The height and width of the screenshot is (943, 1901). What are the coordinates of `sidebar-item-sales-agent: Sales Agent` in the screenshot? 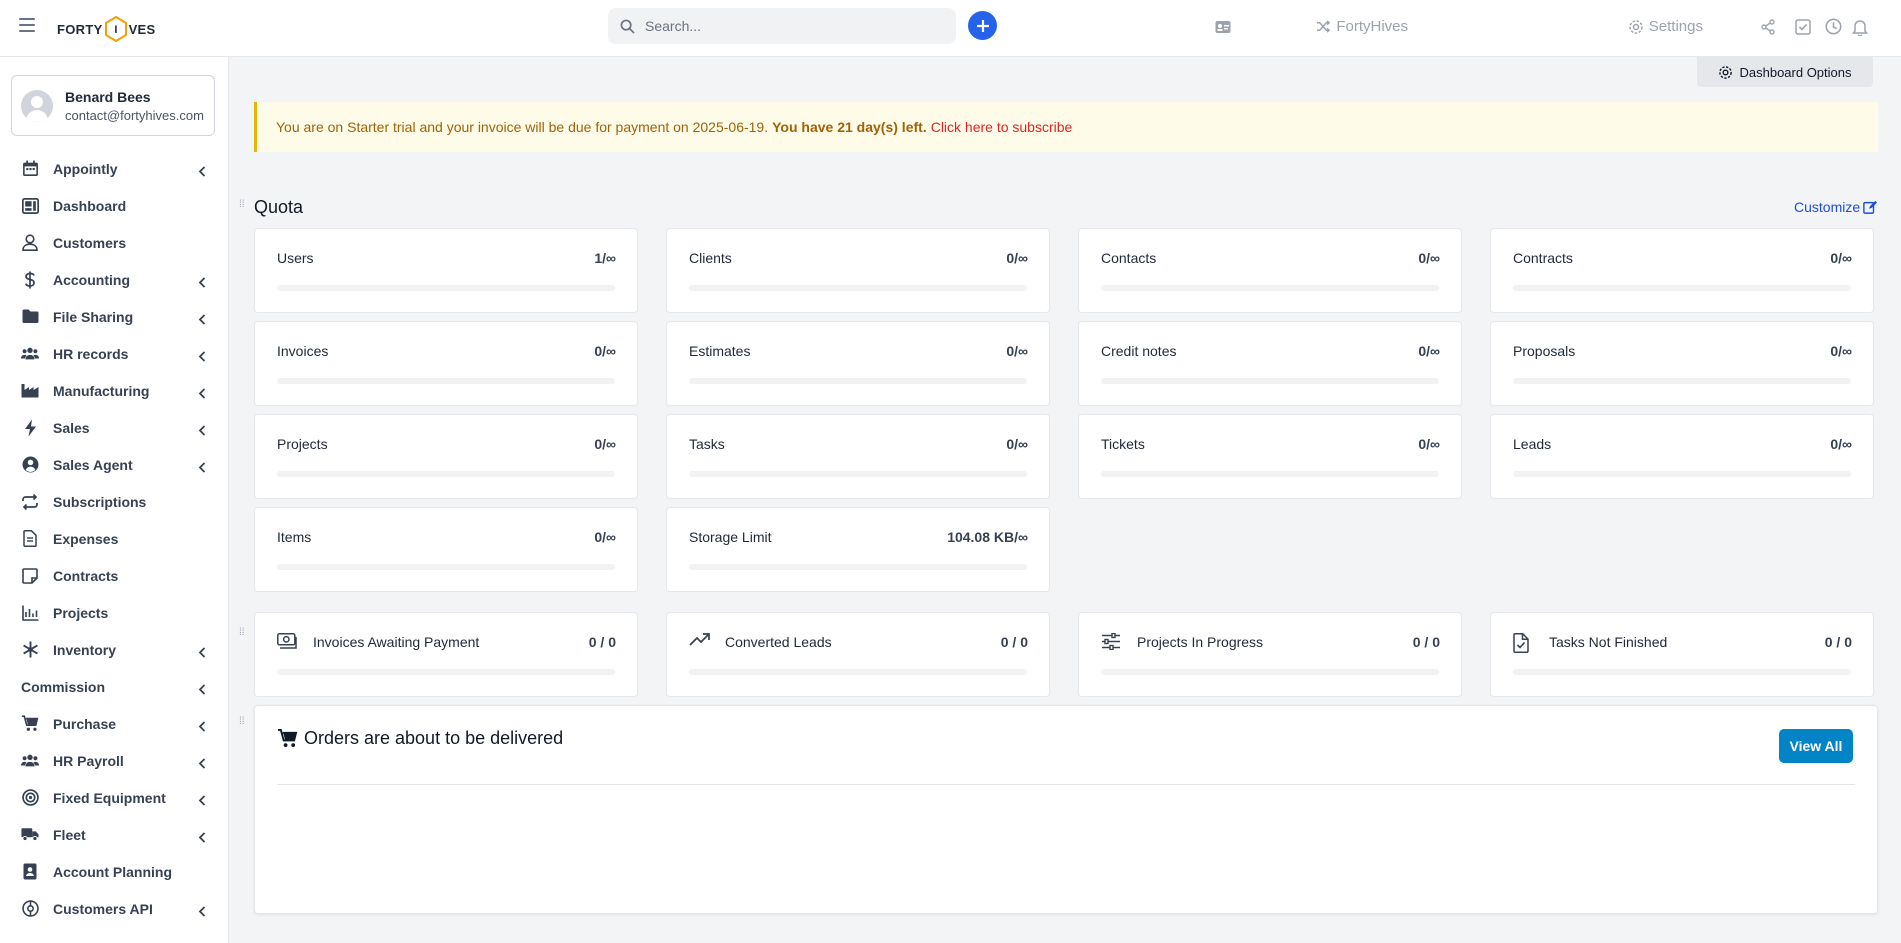 It's located at (114, 464).